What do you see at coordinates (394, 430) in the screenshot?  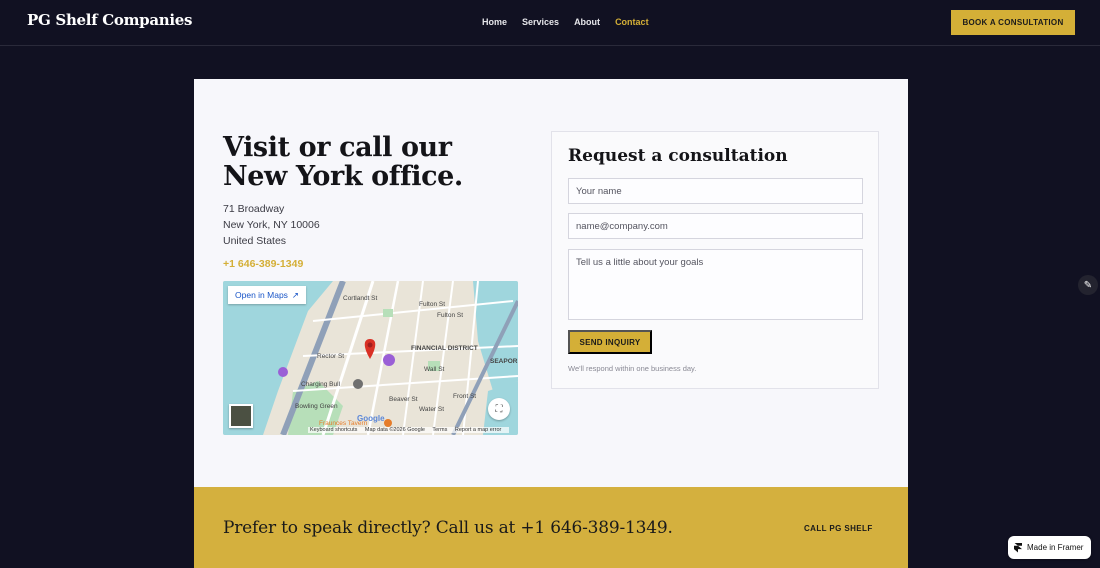 I see `map-data-text: Map data ©2026 Google` at bounding box center [394, 430].